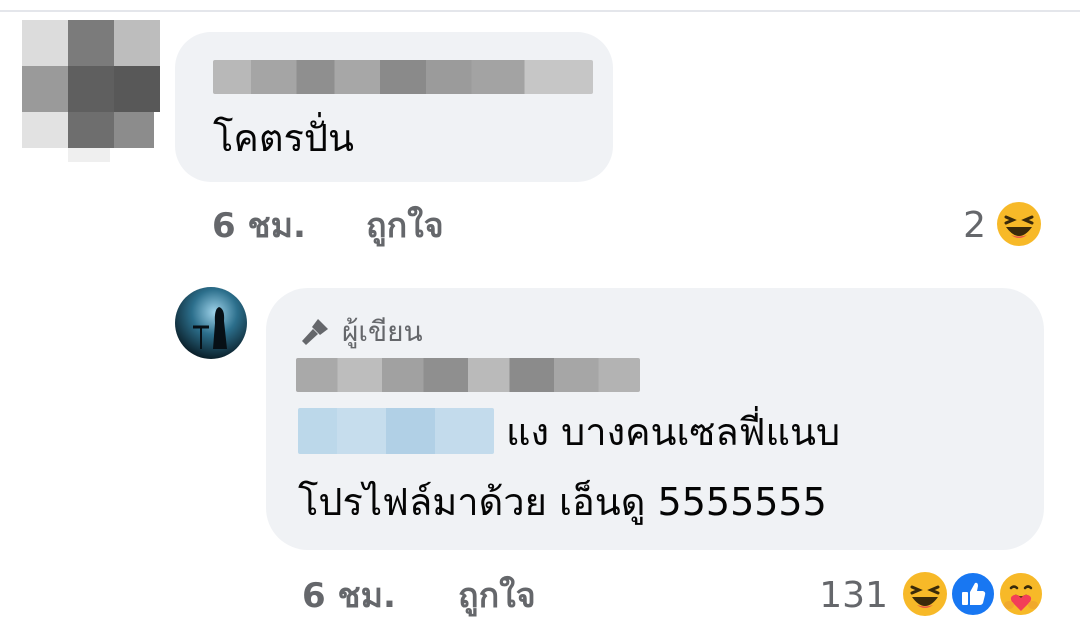  What do you see at coordinates (844, 596) in the screenshot?
I see `reaction-count: 131` at bounding box center [844, 596].